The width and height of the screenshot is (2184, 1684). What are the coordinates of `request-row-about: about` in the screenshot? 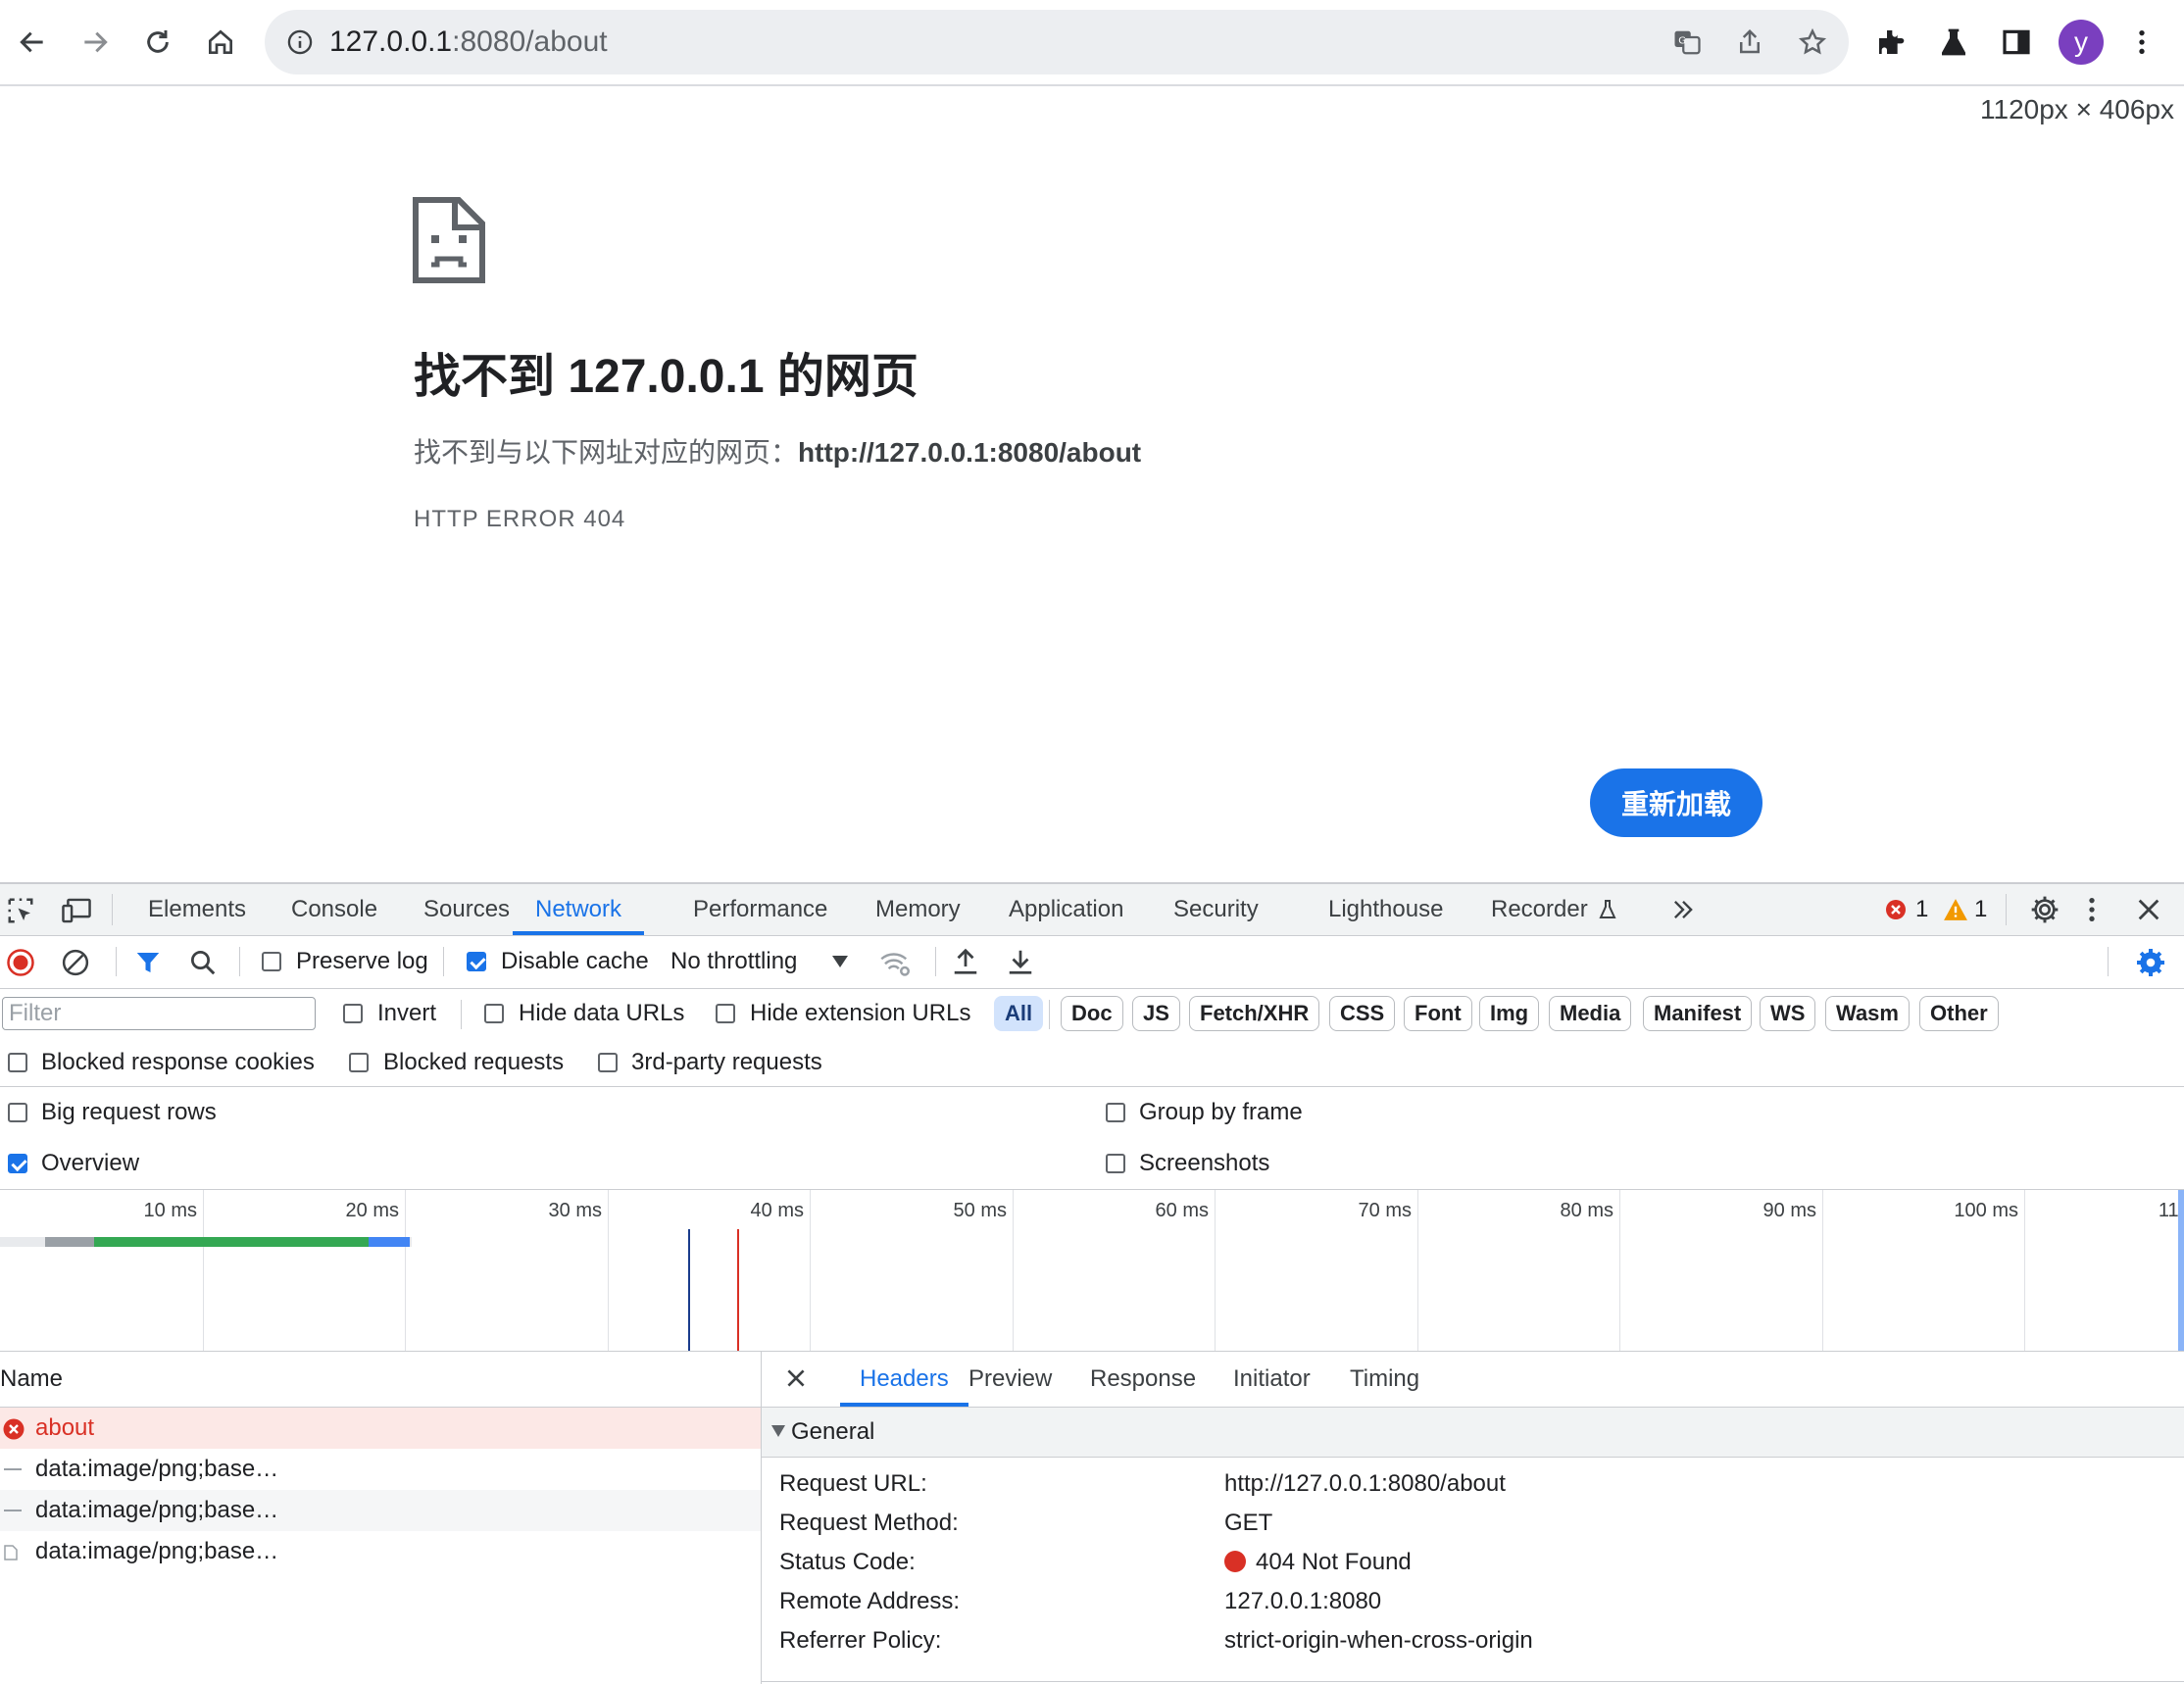 It's located at (380, 1428).